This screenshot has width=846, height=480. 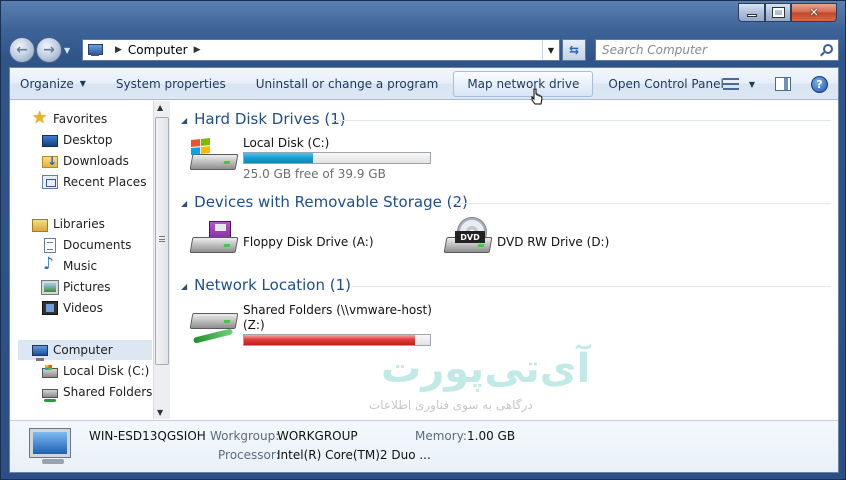 What do you see at coordinates (50, 287) in the screenshot?
I see `pictures-icon` at bounding box center [50, 287].